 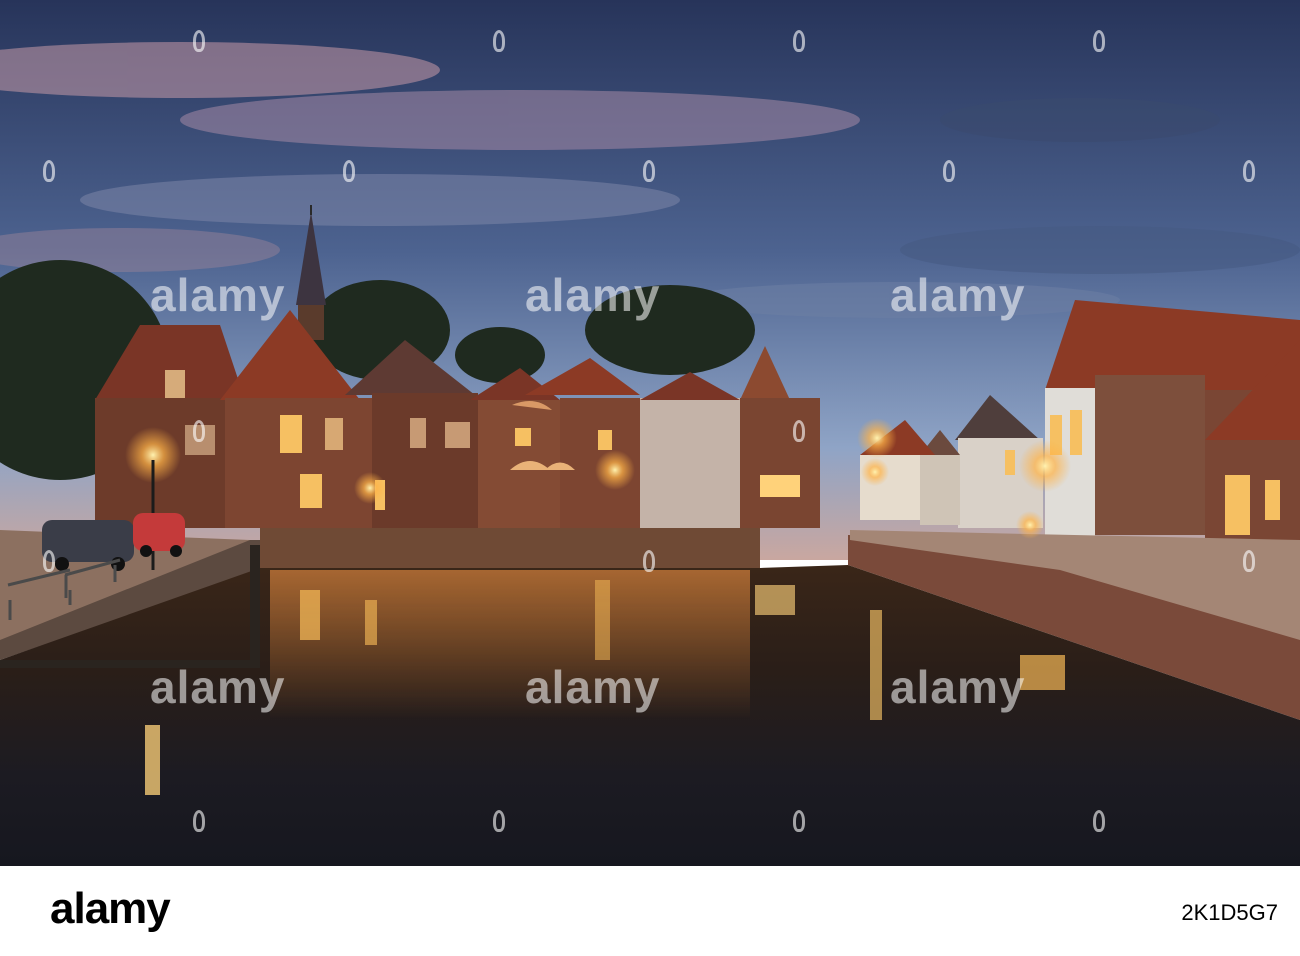 What do you see at coordinates (1229, 912) in the screenshot?
I see `image-id: 2K1D5G7` at bounding box center [1229, 912].